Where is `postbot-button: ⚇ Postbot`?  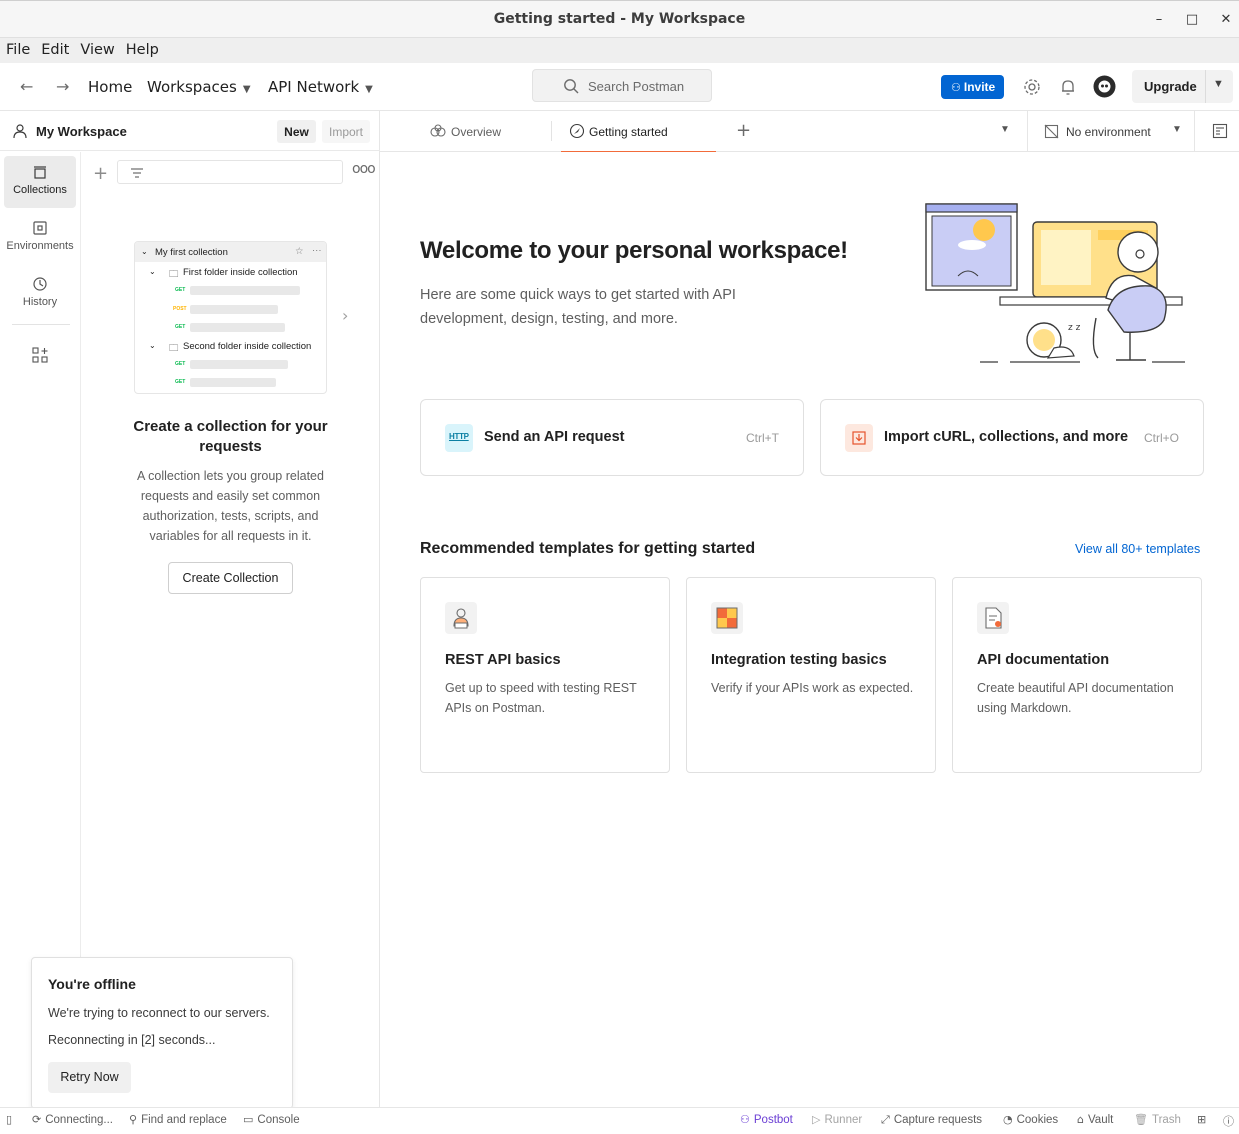
postbot-button: ⚇ Postbot is located at coordinates (766, 1119).